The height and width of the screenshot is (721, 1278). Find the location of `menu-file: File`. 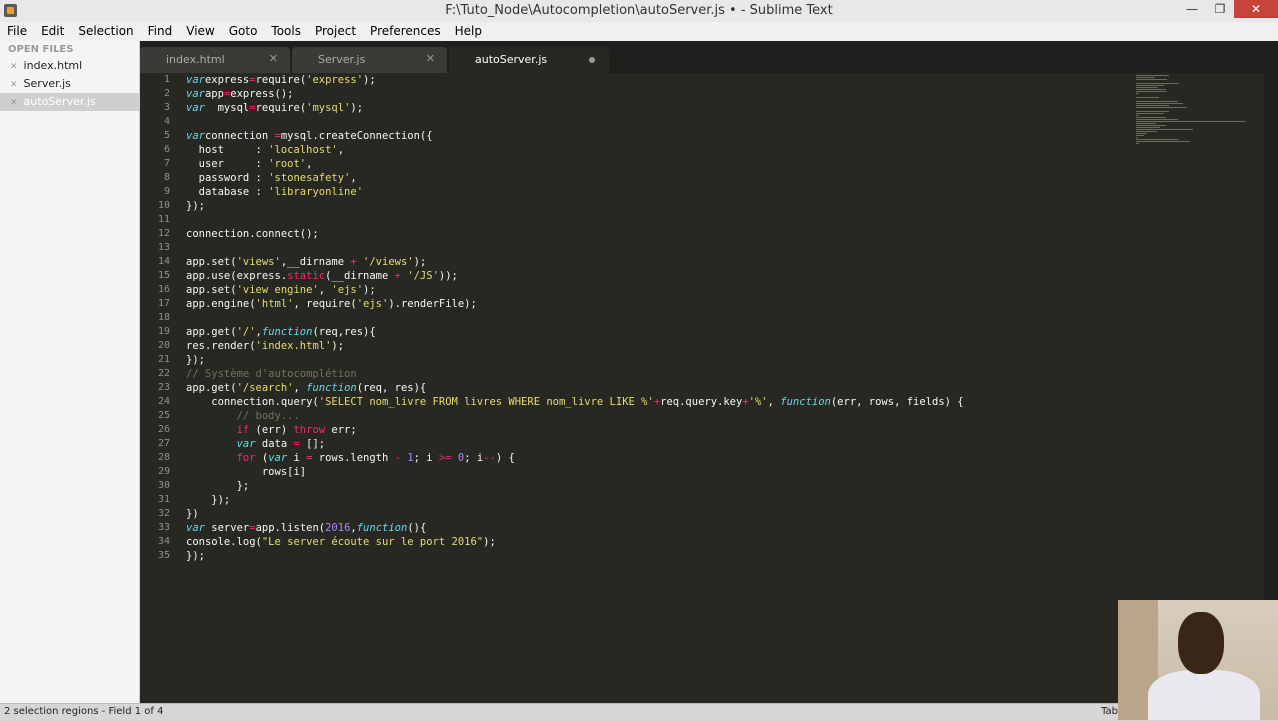

menu-file: File is located at coordinates (17, 31).